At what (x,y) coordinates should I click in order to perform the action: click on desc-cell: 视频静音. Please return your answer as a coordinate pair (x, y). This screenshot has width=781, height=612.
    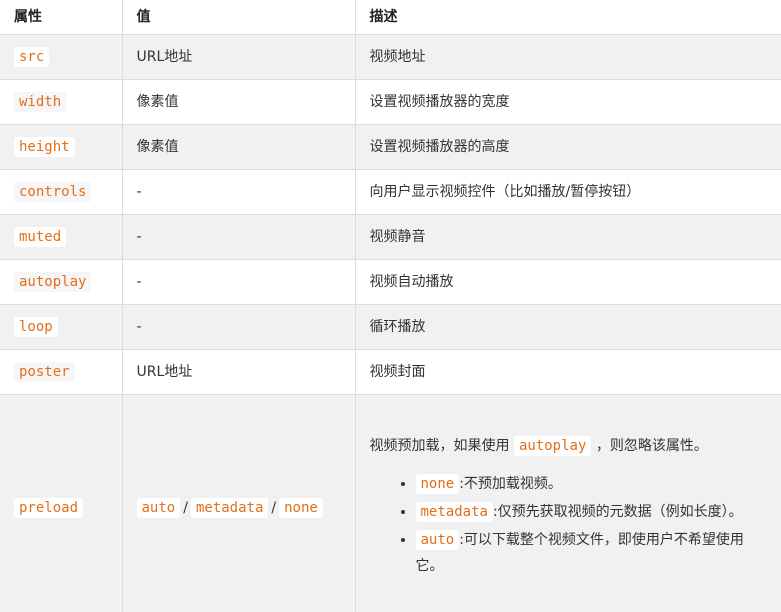
    Looking at the image, I should click on (567, 237).